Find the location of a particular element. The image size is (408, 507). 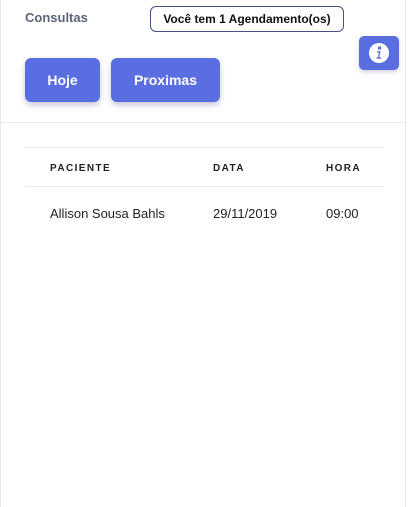

today-button: Hoje is located at coordinates (62, 80).